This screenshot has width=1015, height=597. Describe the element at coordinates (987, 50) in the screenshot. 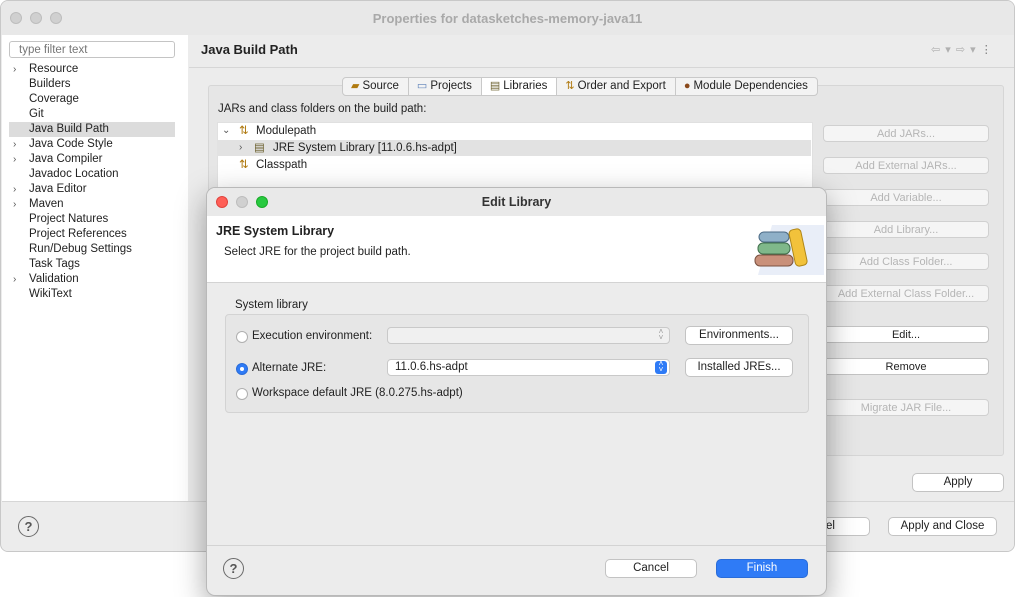

I see `more-options-icon: ⋮` at that location.